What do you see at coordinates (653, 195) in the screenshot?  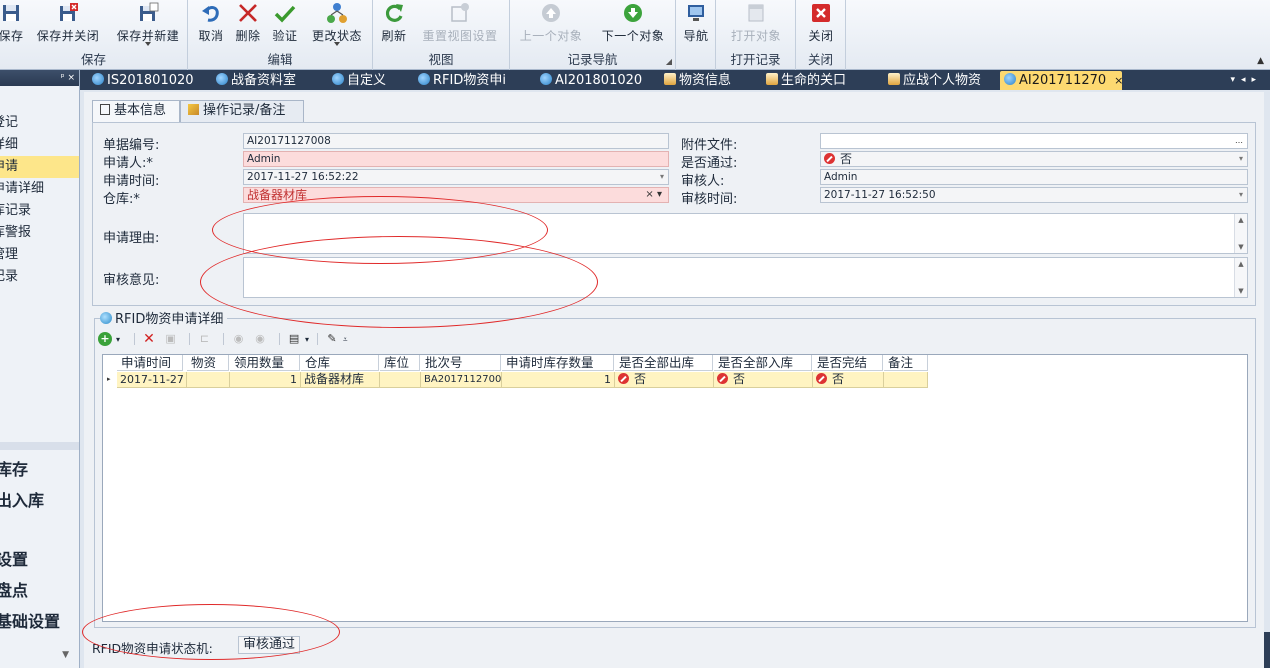 I see `clear-dropdown-icon: × ▾` at bounding box center [653, 195].